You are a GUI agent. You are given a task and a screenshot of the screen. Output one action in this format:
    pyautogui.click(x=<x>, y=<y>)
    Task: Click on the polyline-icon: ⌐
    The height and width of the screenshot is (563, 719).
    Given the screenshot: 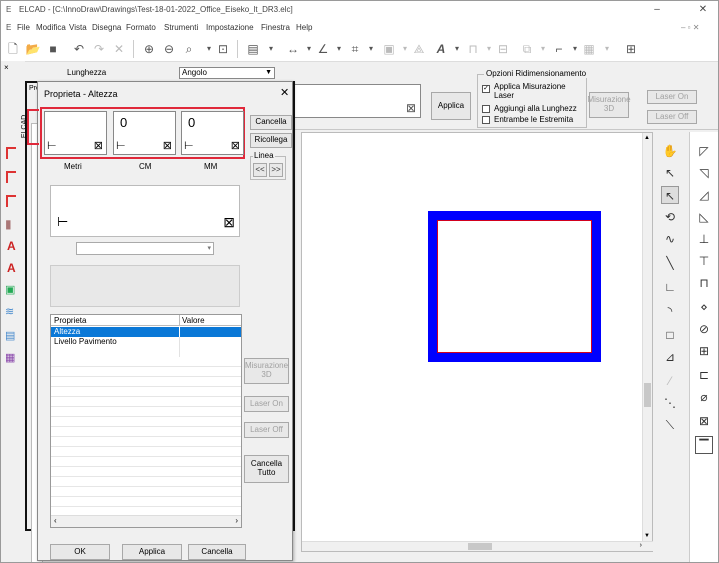 What is the action you would take?
    pyautogui.click(x=559, y=49)
    